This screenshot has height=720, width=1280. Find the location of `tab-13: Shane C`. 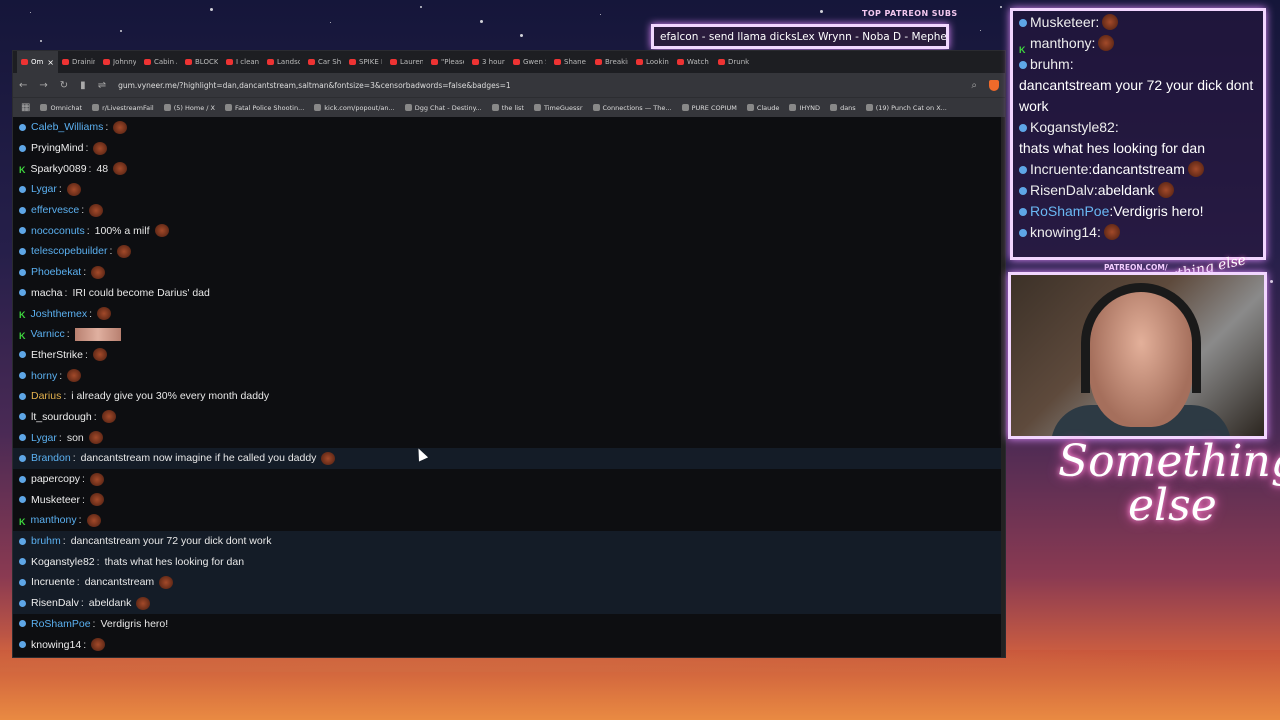

tab-13: Shane C is located at coordinates (570, 62).